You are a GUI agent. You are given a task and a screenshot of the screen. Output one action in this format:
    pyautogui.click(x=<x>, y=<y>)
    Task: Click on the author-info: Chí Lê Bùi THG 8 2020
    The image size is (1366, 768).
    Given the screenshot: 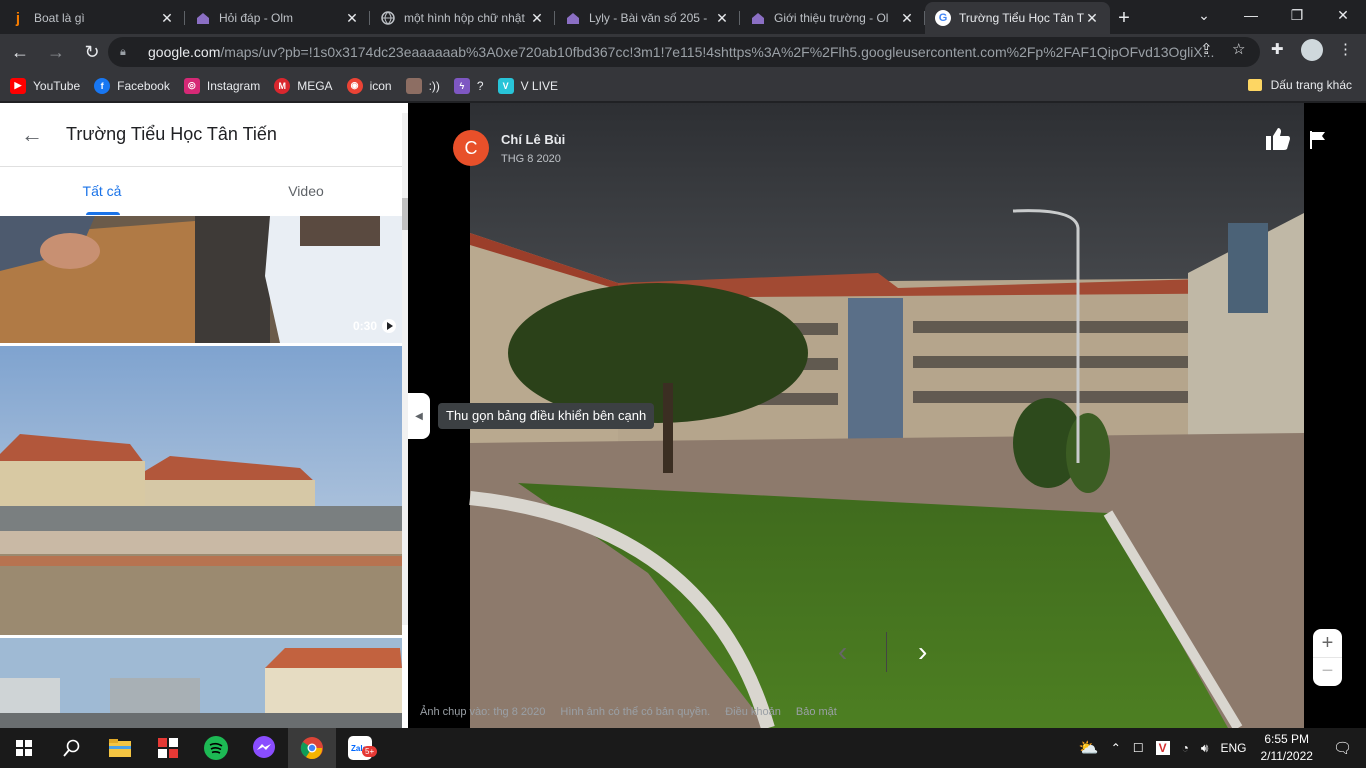 What is the action you would take?
    pyautogui.click(x=533, y=148)
    